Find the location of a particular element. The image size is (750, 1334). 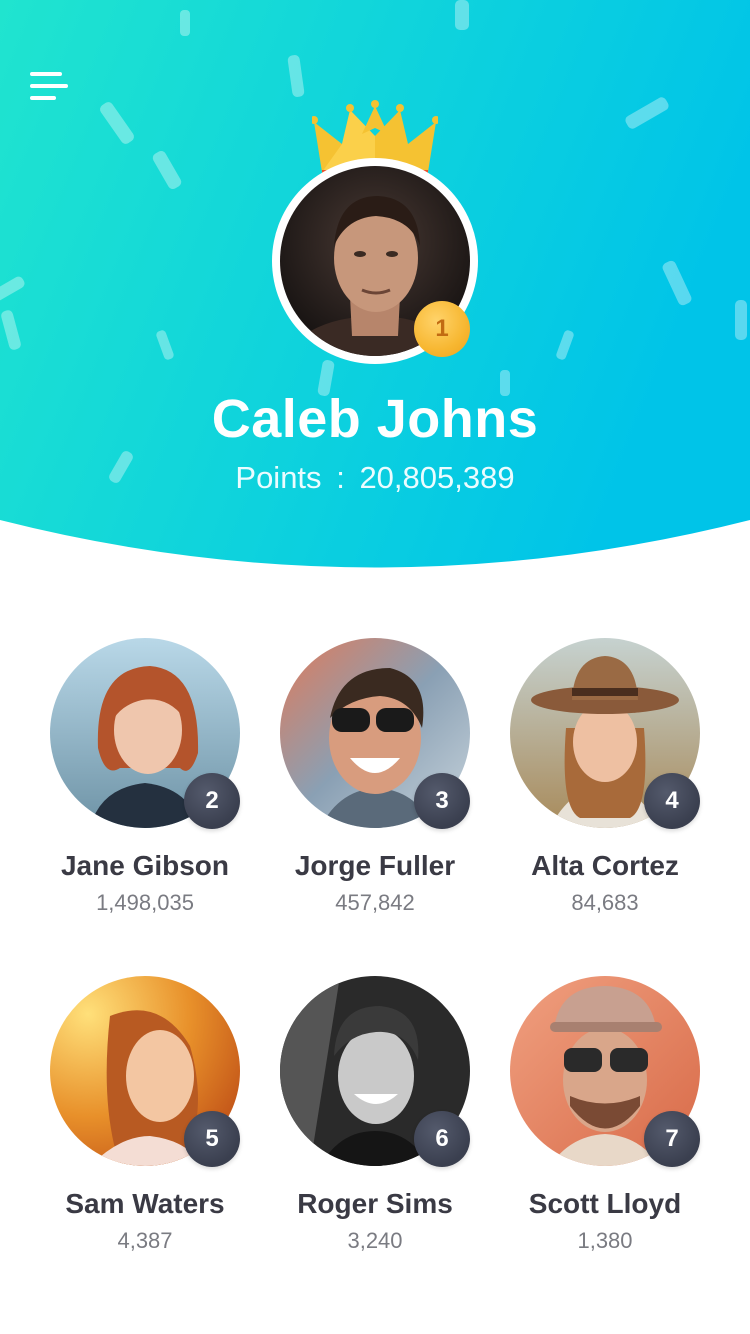

rank-badge-1: 1 is located at coordinates (442, 329).